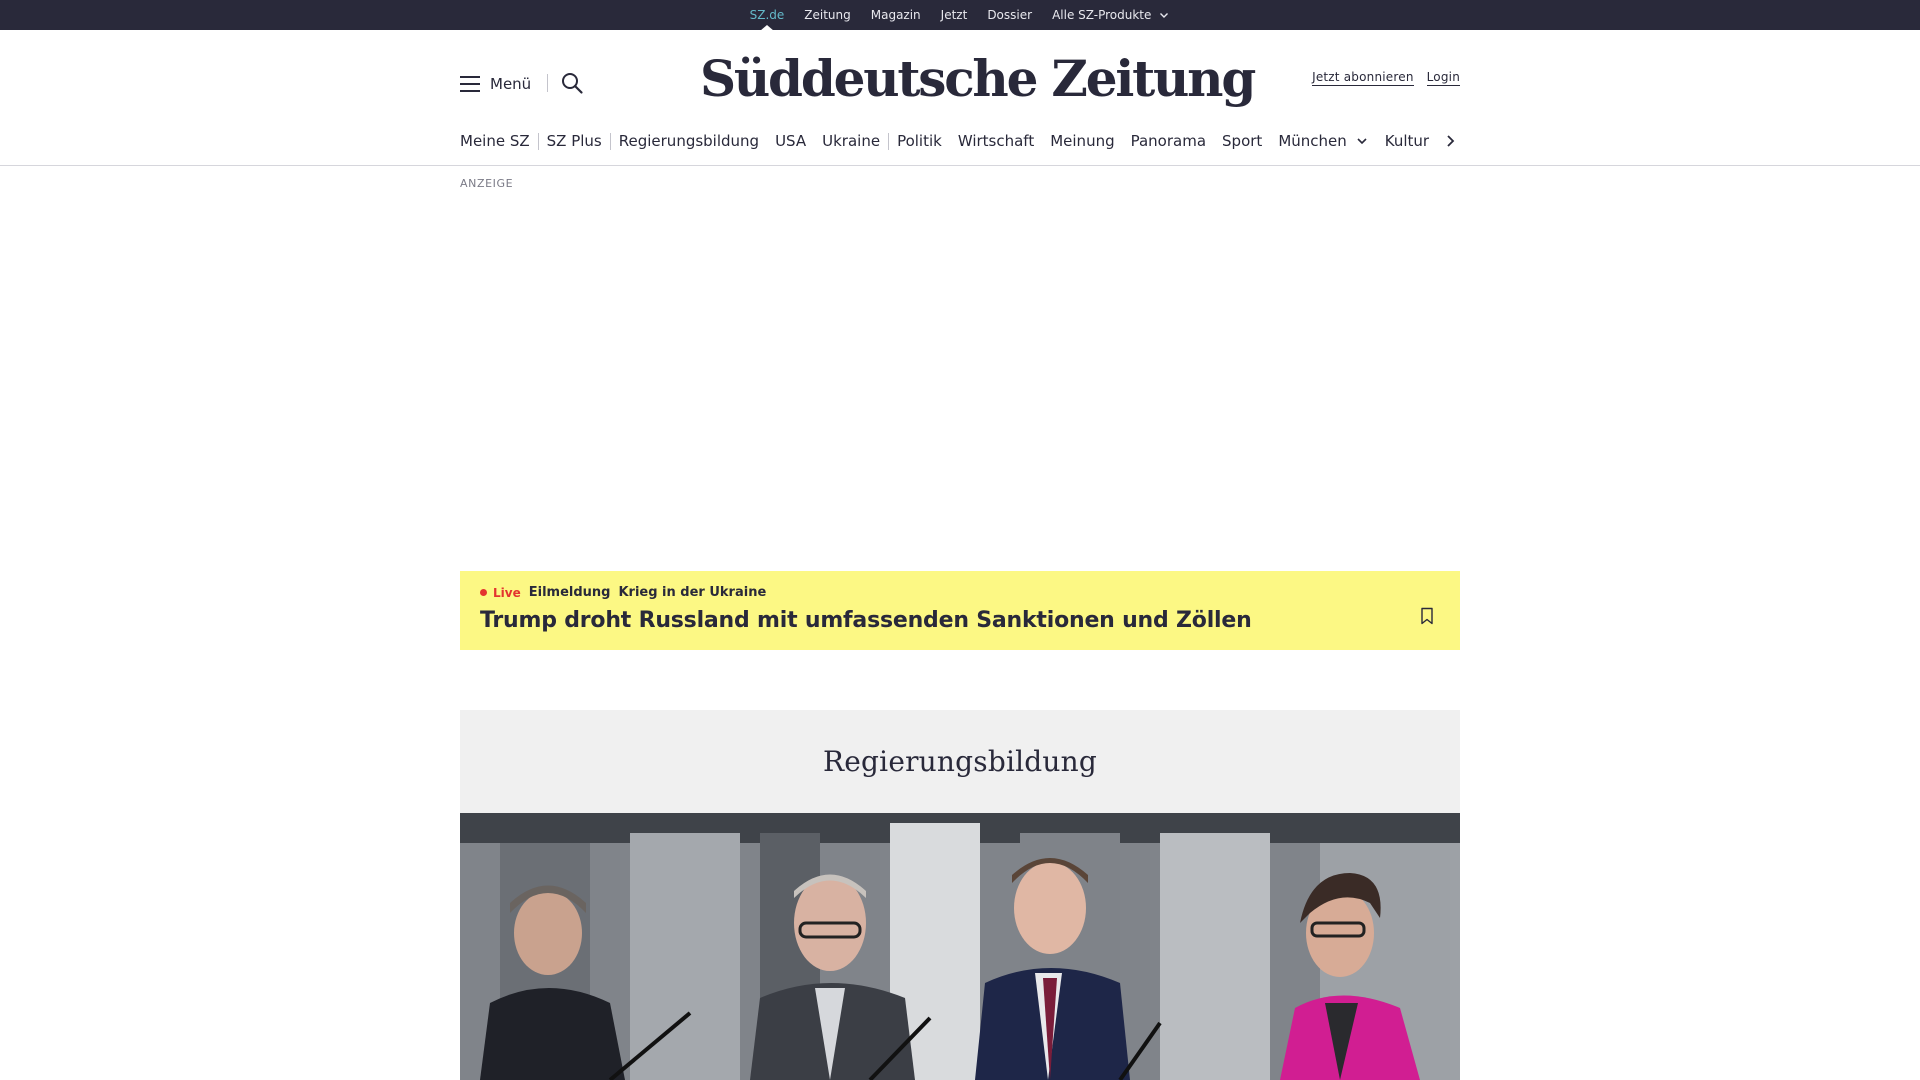 The height and width of the screenshot is (1080, 1920). Describe the element at coordinates (1009, 15) in the screenshot. I see `product-link-dossier: Dossier` at that location.